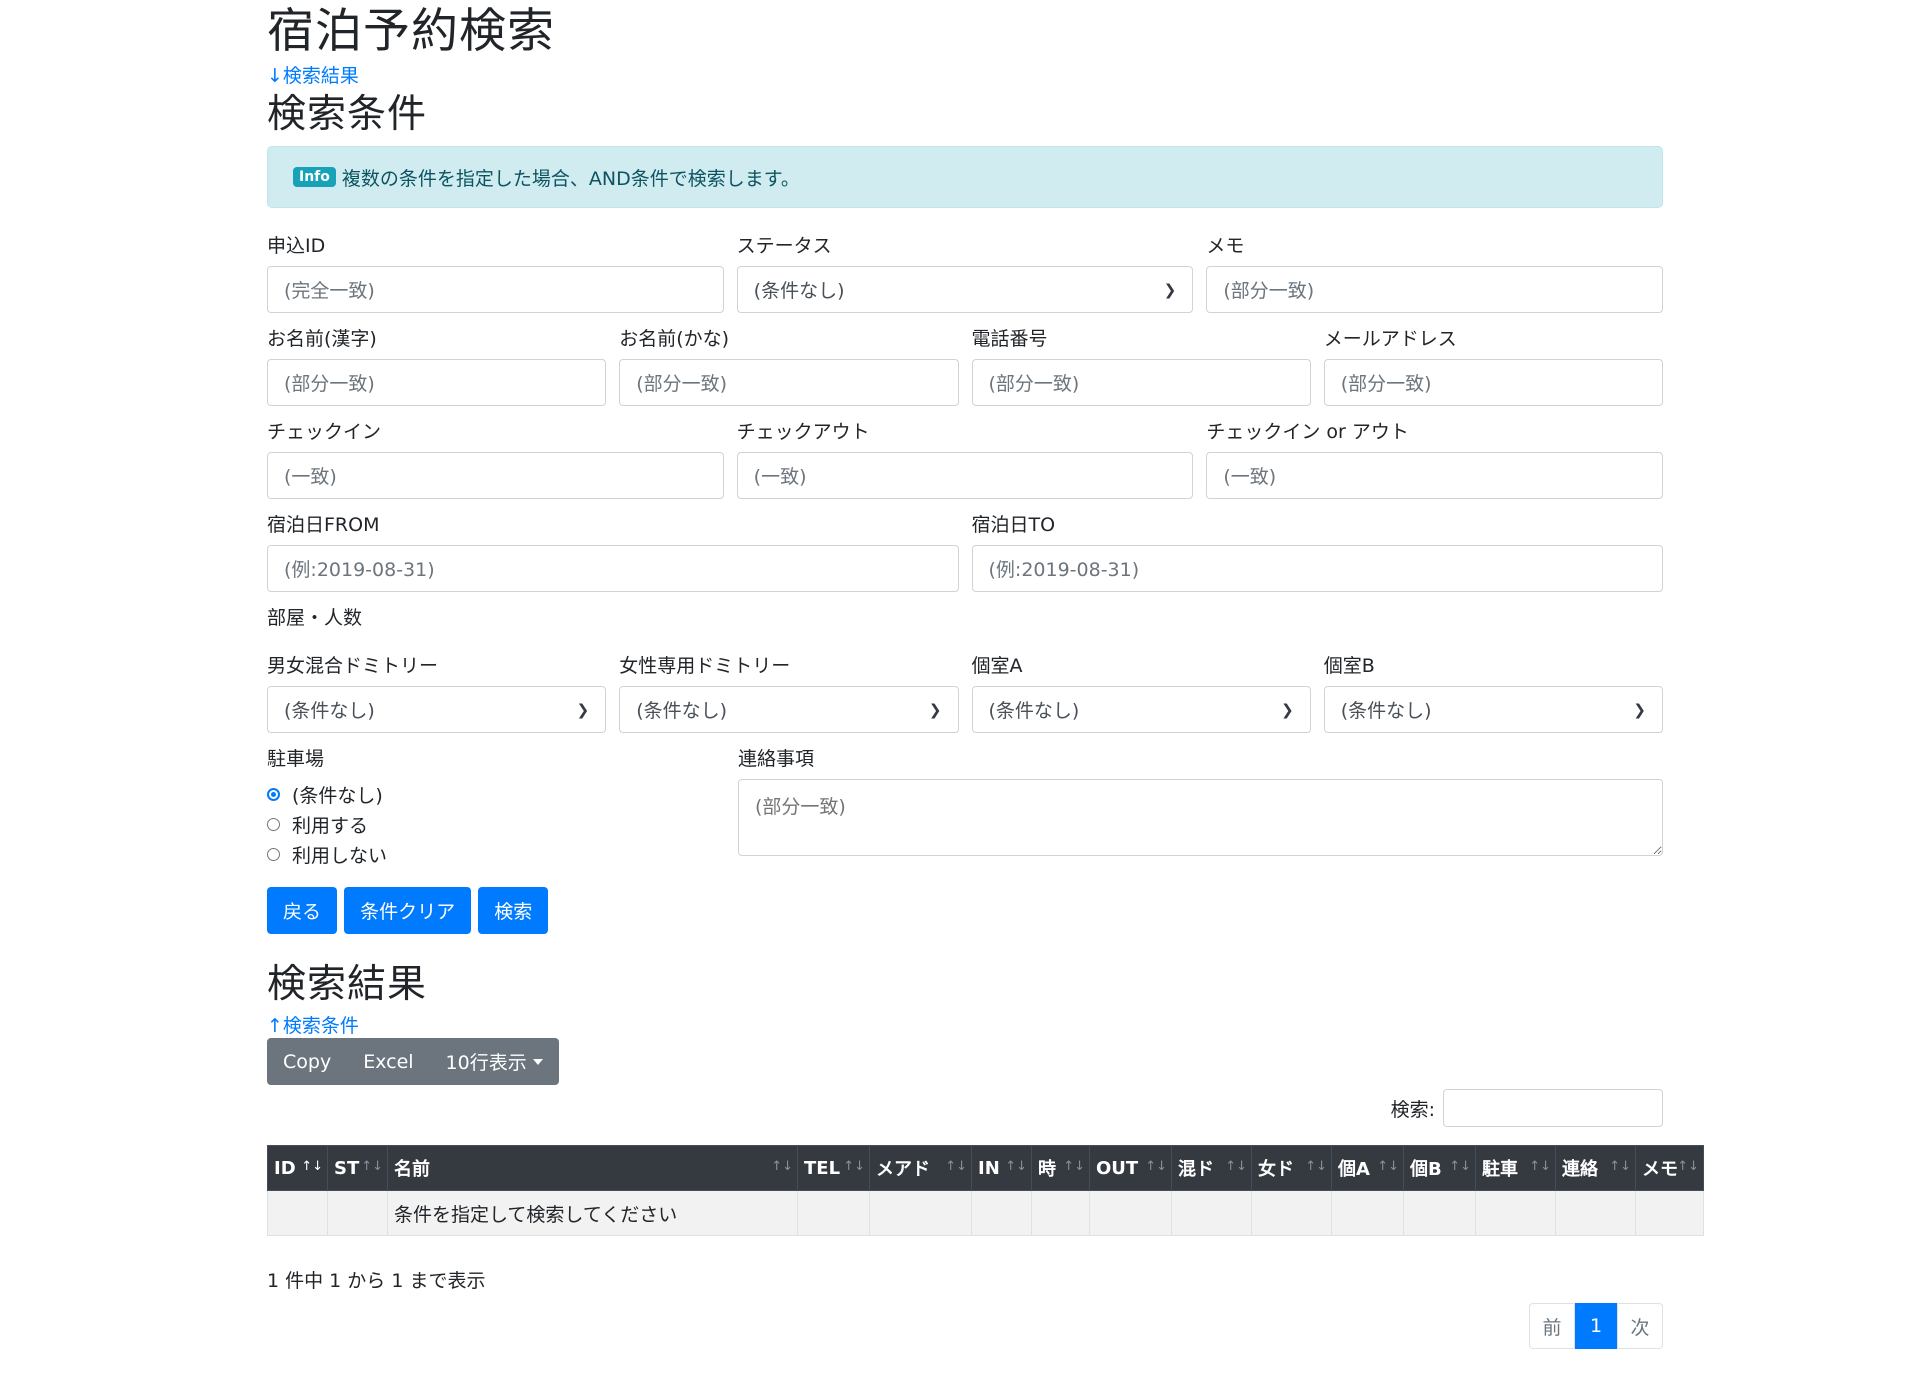 The height and width of the screenshot is (1384, 1920). Describe the element at coordinates (494, 1061) in the screenshot. I see `rows-per-page-dropdown: 10行表示` at that location.